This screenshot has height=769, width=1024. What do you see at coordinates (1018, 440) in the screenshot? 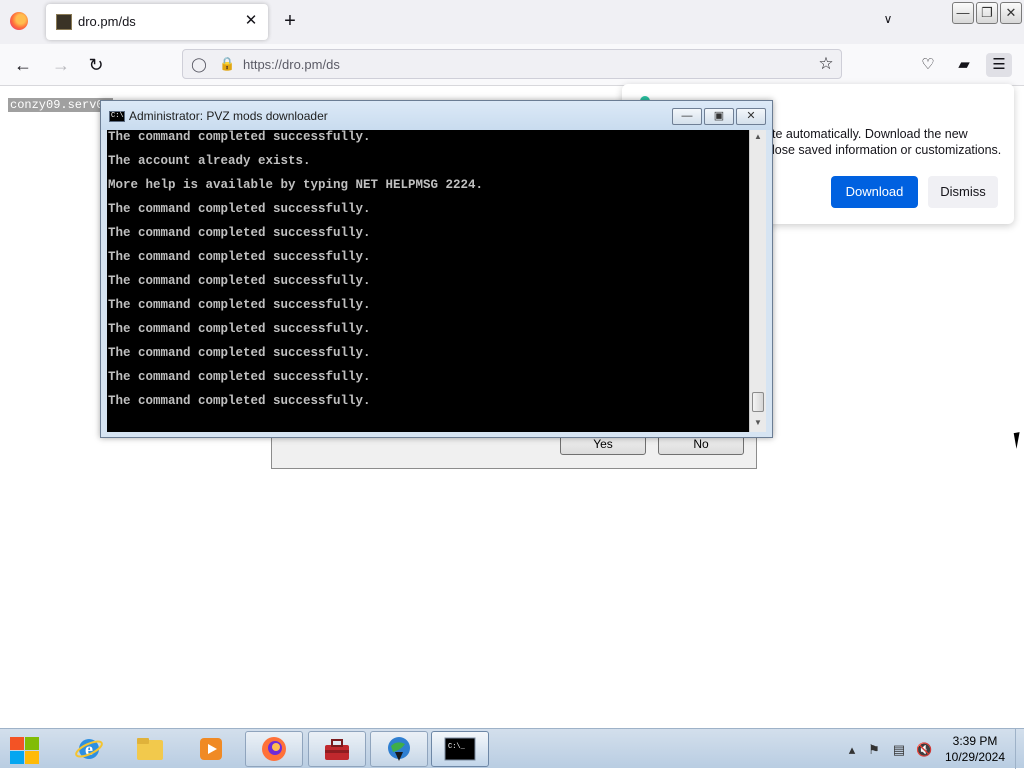
I see `mouse-cursor-icon` at bounding box center [1018, 440].